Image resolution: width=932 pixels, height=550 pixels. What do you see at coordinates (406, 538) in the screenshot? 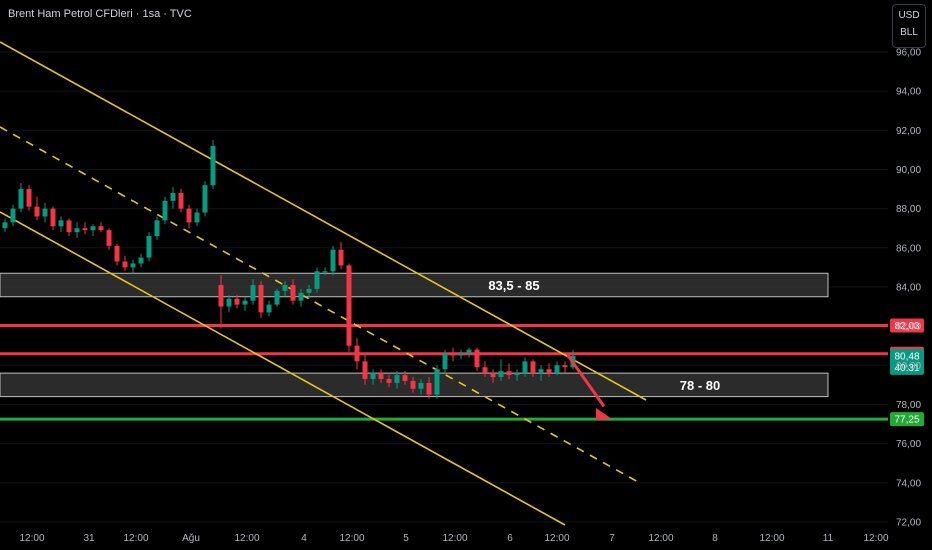
I see `x-tick-label: 5` at bounding box center [406, 538].